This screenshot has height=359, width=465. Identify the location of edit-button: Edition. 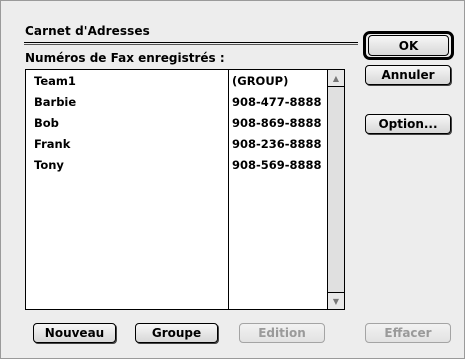
(282, 333).